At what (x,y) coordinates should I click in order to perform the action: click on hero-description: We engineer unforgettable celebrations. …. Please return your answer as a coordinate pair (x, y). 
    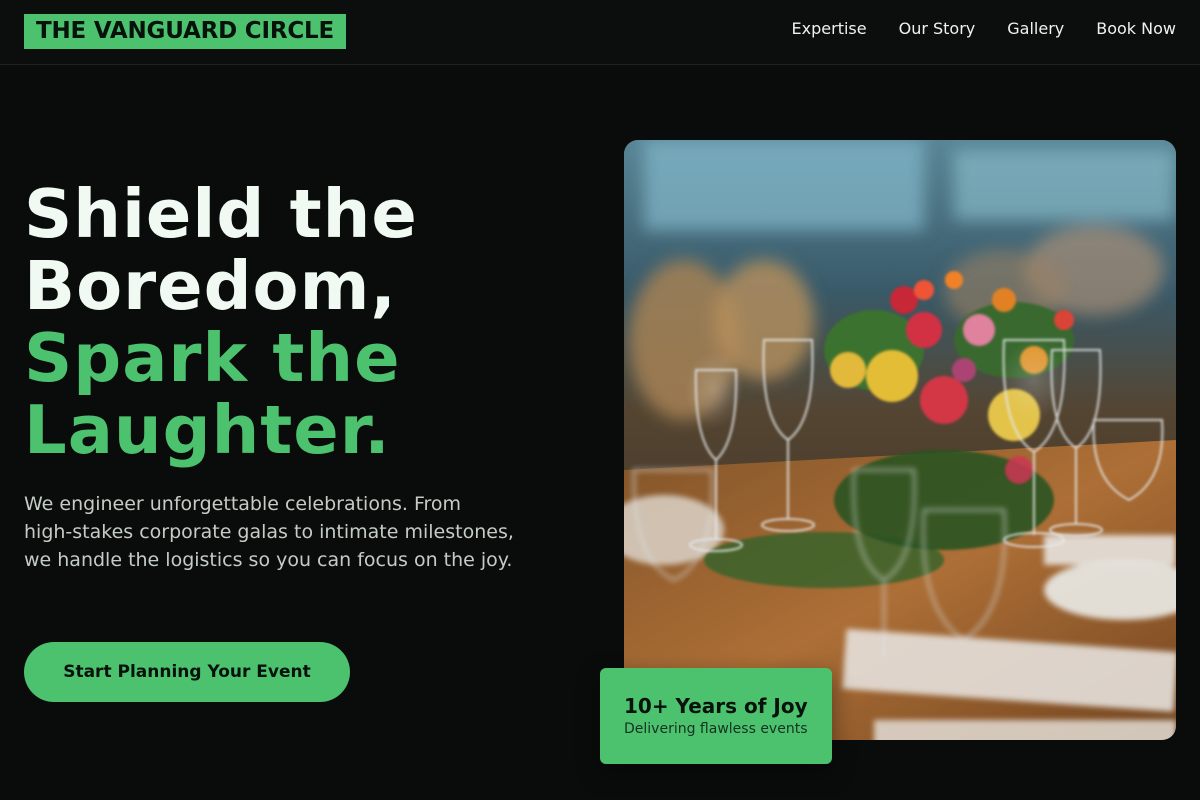
    Looking at the image, I should click on (269, 532).